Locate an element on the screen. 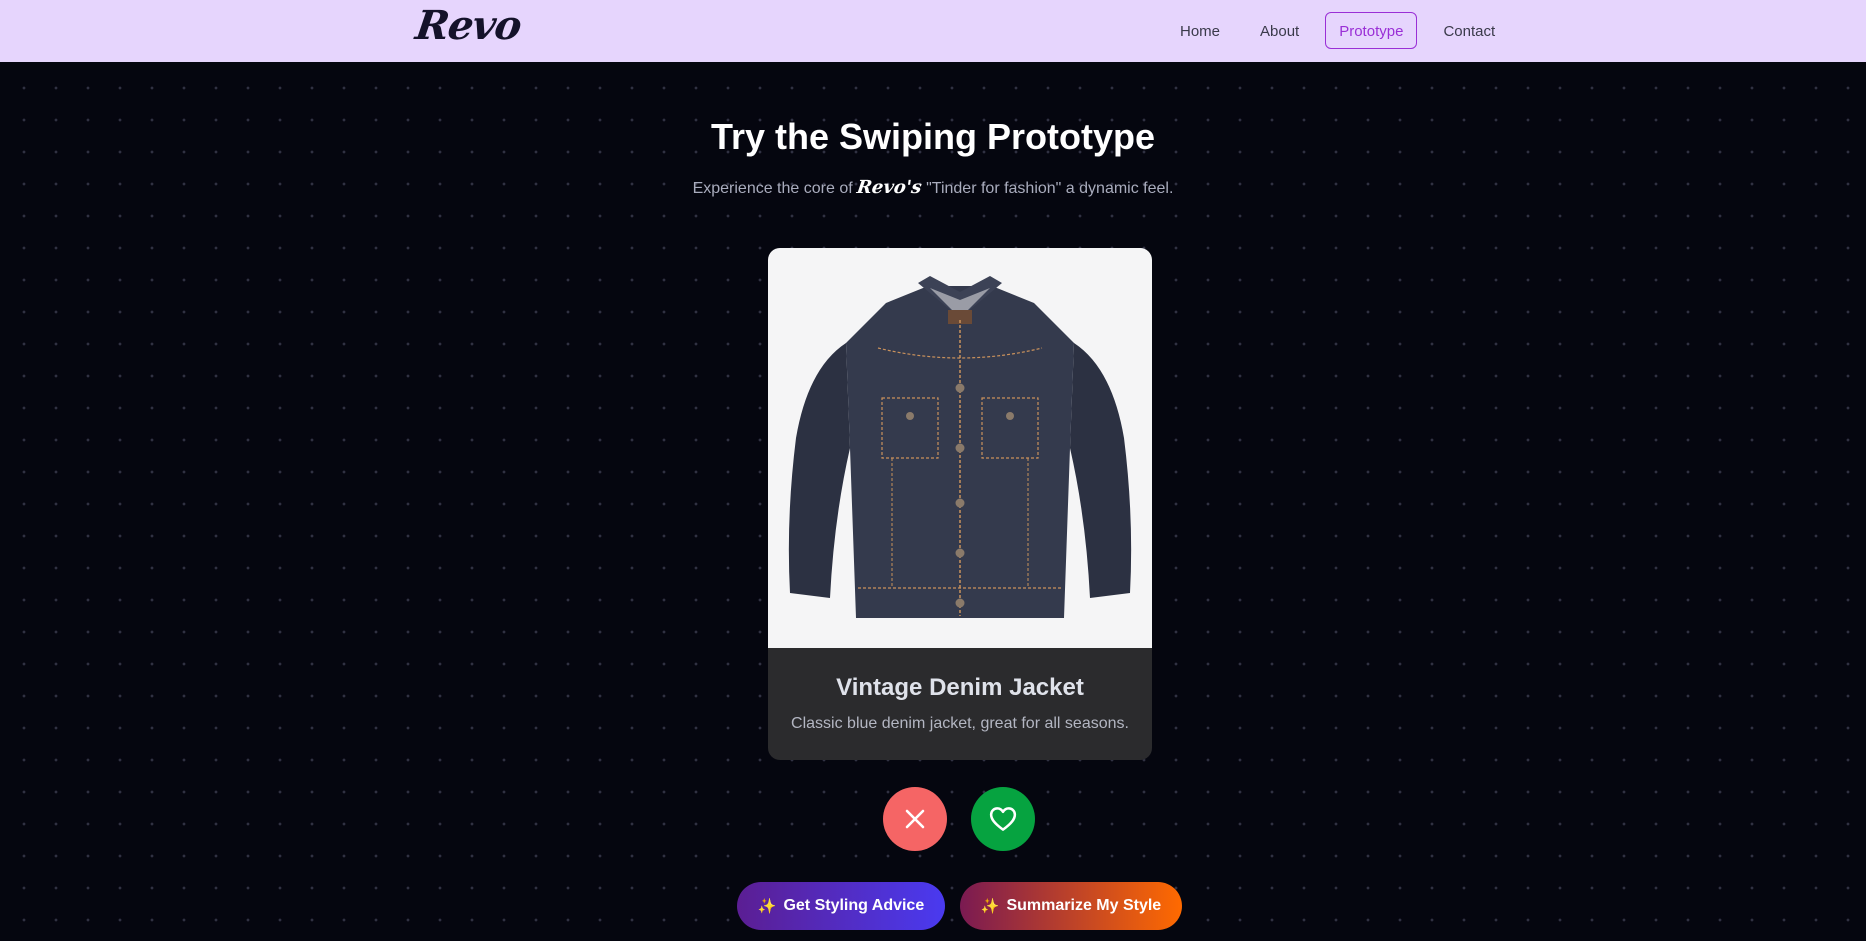 The width and height of the screenshot is (1866, 941). nav-link-prototype: Prototype is located at coordinates (1371, 30).